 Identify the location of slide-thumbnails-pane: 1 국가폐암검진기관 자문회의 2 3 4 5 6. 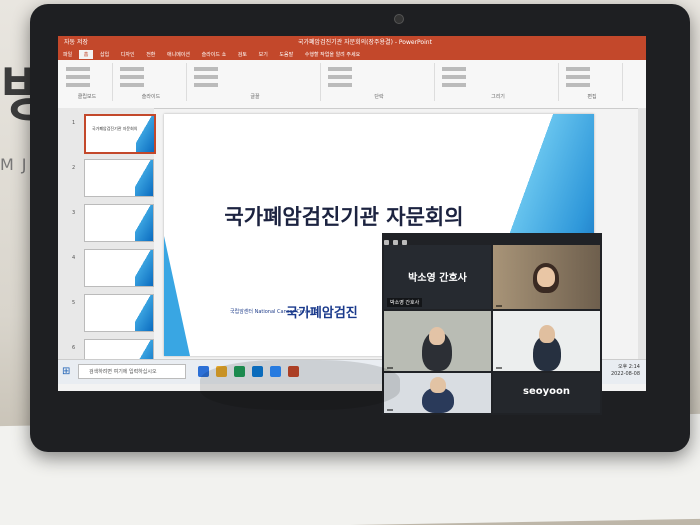
(107, 243).